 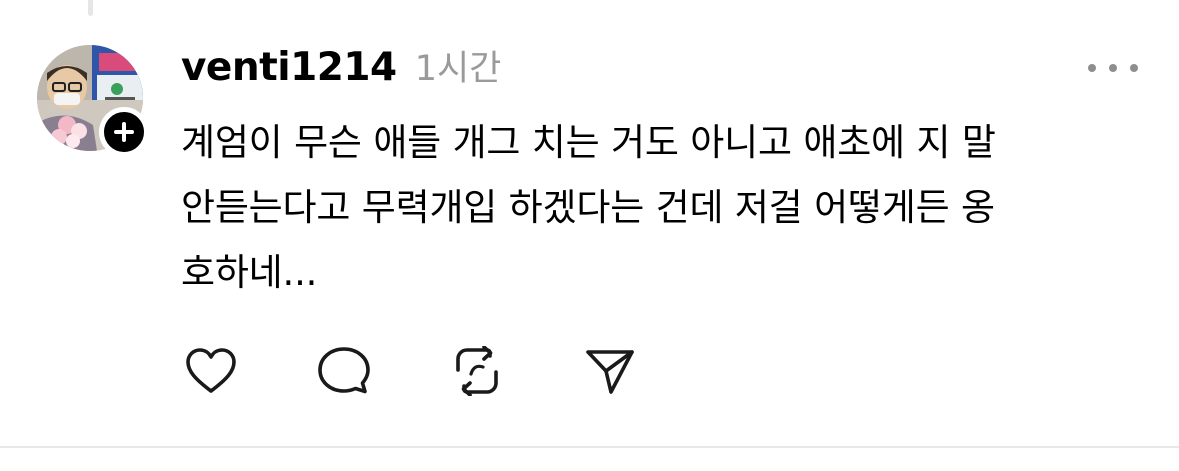 What do you see at coordinates (289, 67) in the screenshot?
I see `username: venti1214` at bounding box center [289, 67].